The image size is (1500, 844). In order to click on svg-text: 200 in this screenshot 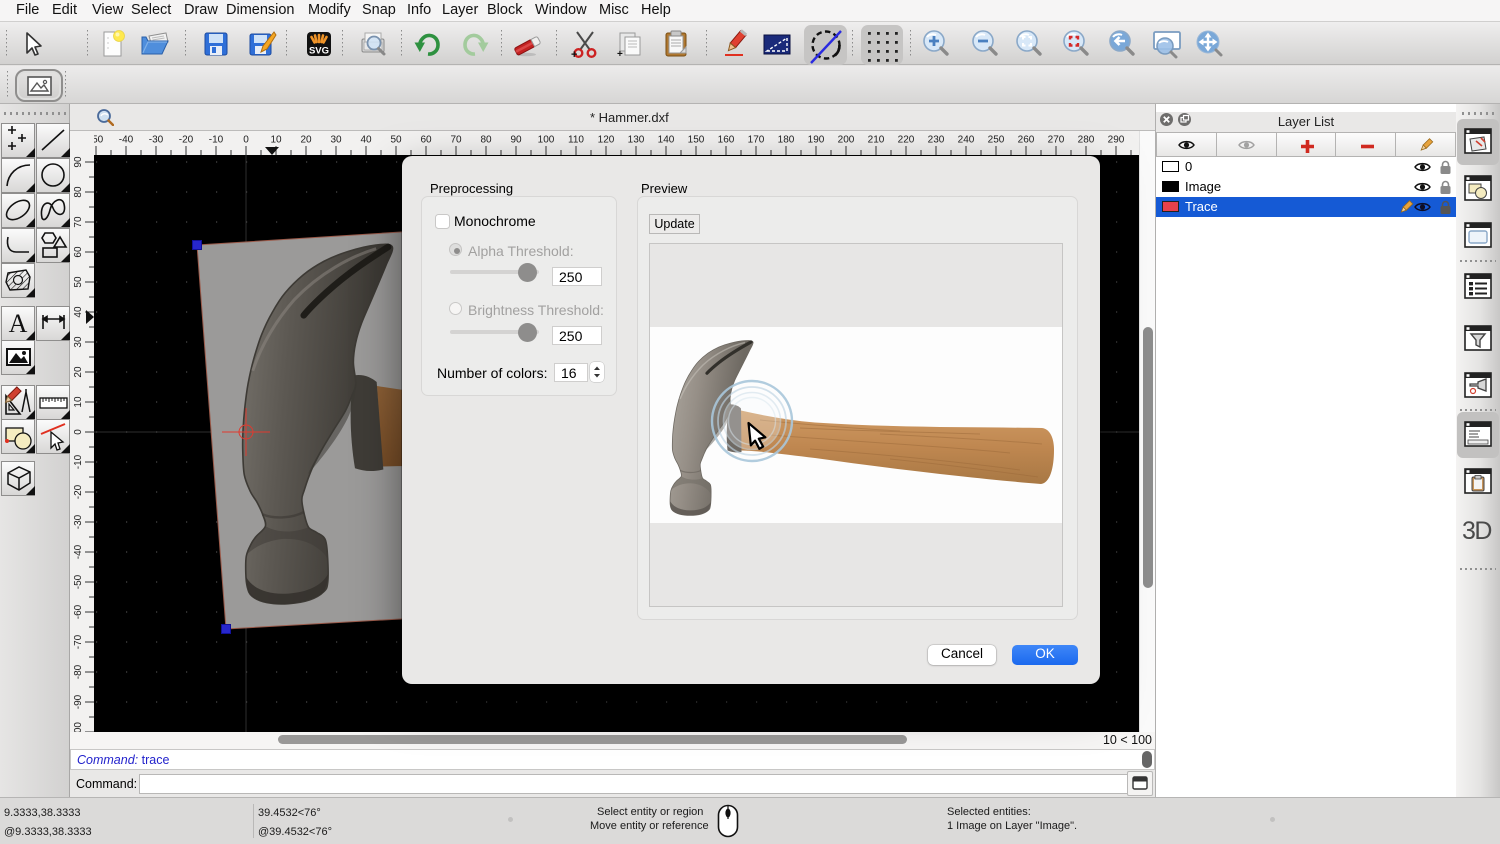, I will do `click(846, 140)`.